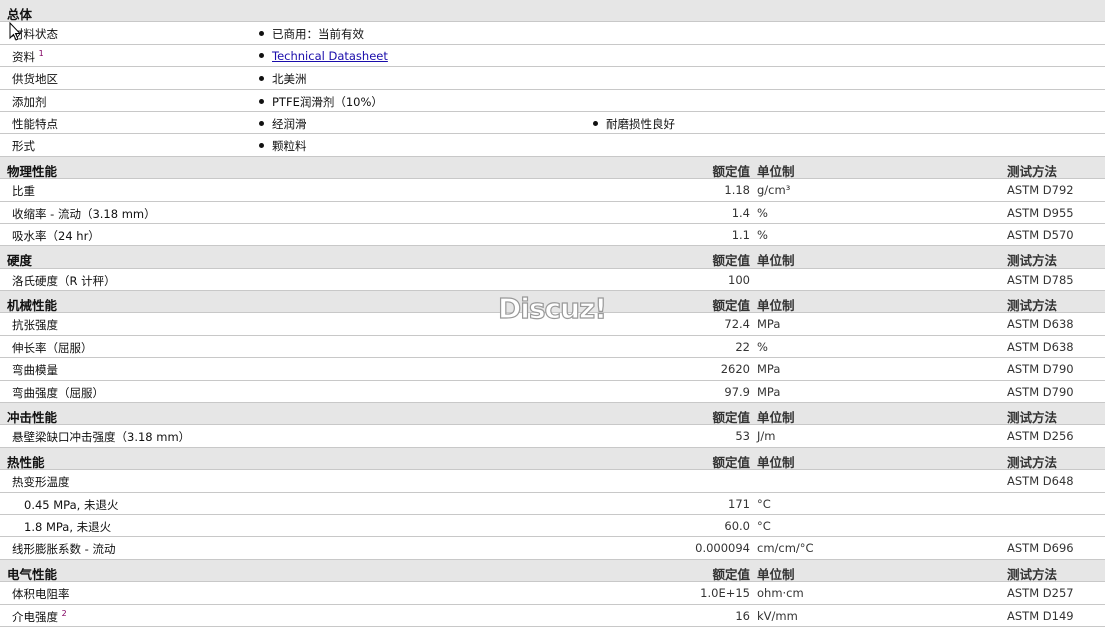  Describe the element at coordinates (552, 436) in the screenshot. I see `table-row: 悬壁梁缺口冲击强度（3.18 mm） 53 J/m ASTM D256` at that location.